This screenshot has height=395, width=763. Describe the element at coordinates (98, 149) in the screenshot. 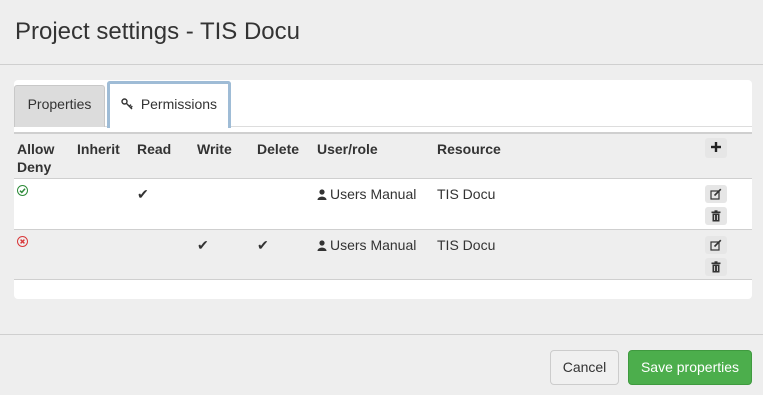

I see `column-header-inherit: Inherit` at that location.